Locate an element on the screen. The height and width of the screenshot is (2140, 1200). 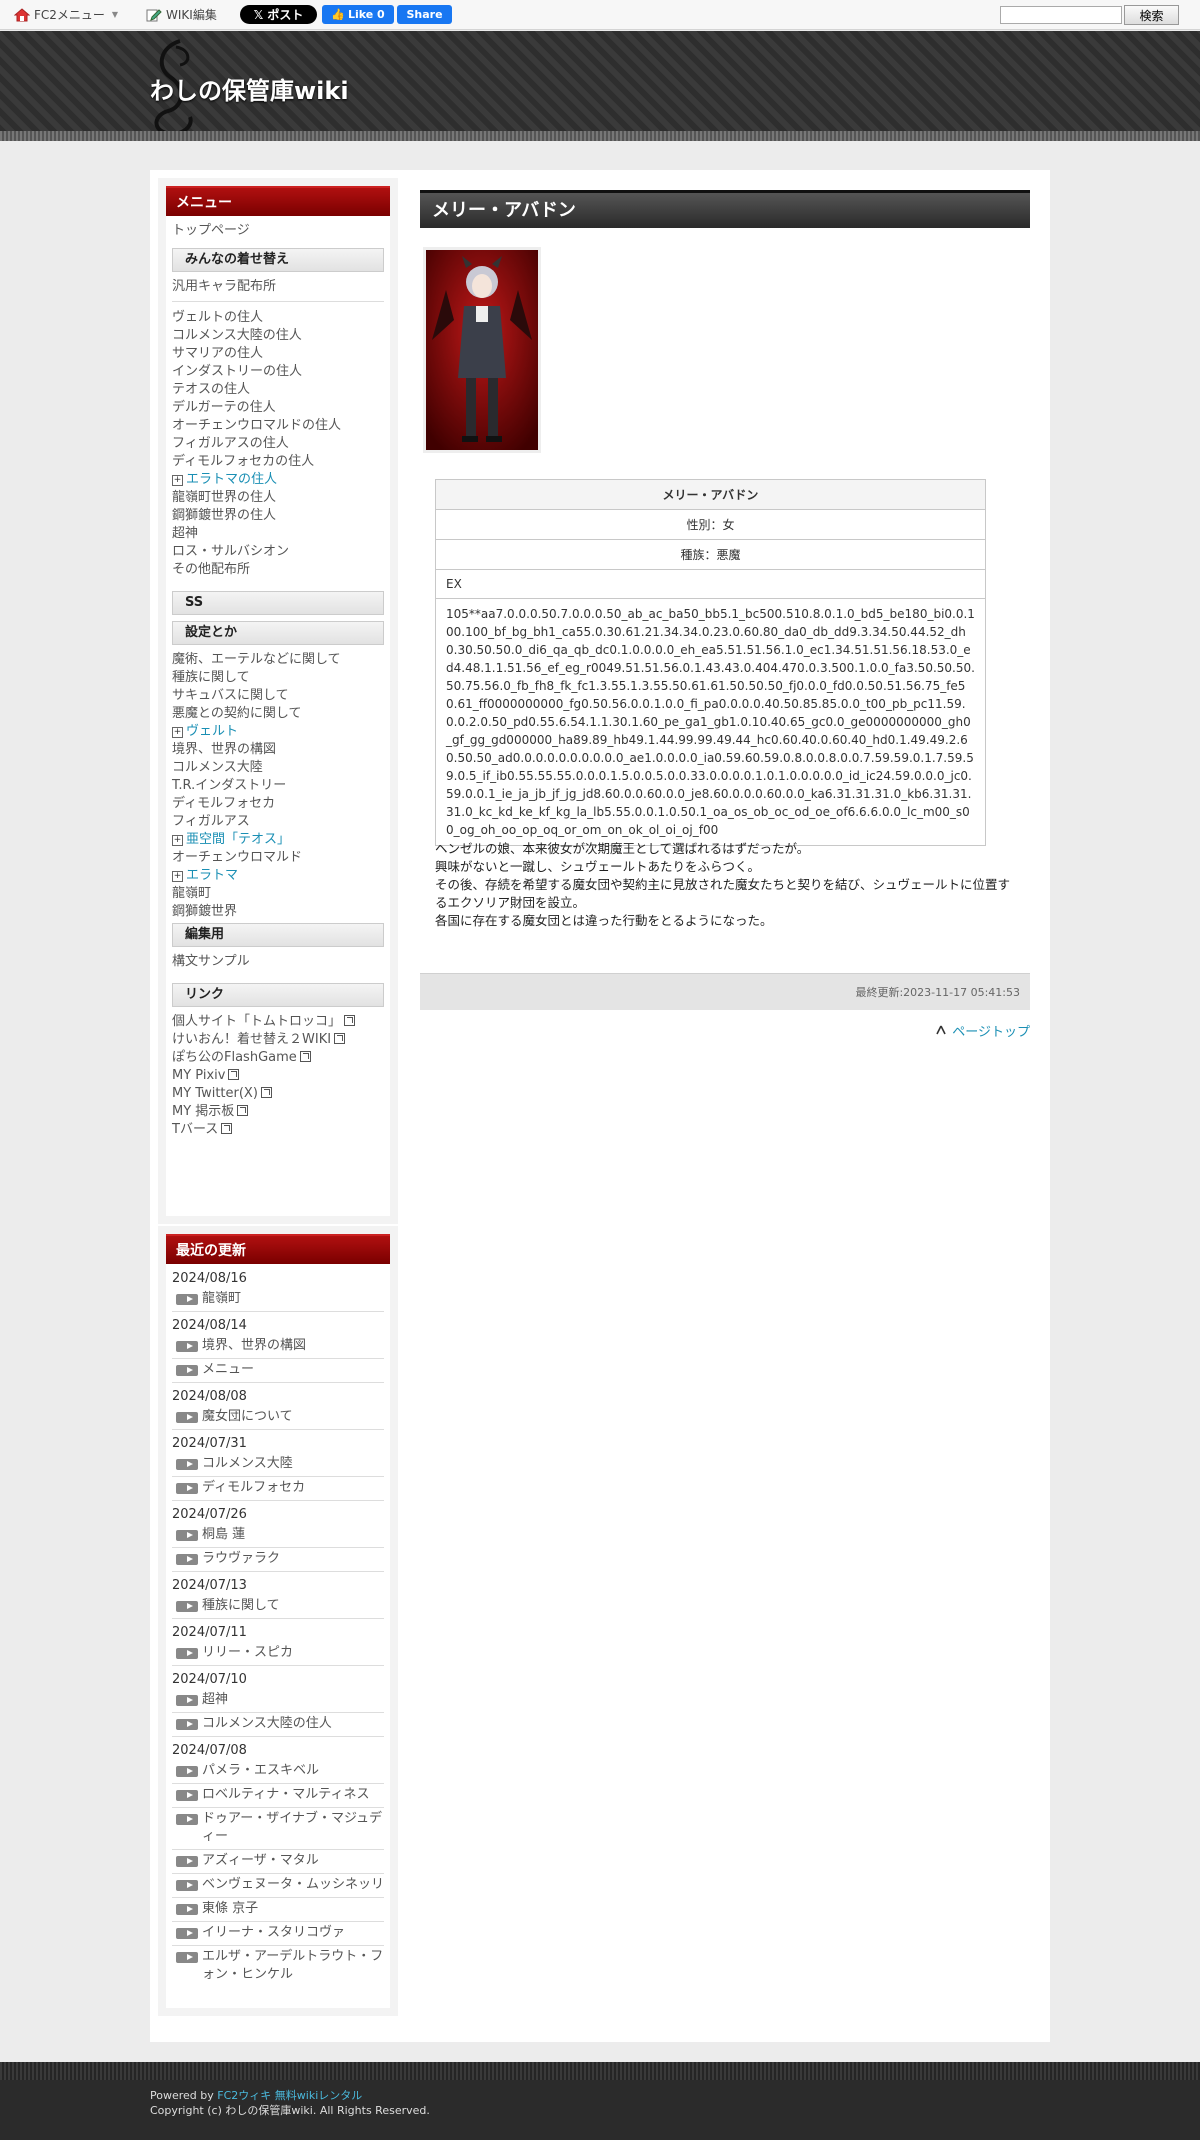
menu-setting: オーチェンウロマルド is located at coordinates (278, 858).